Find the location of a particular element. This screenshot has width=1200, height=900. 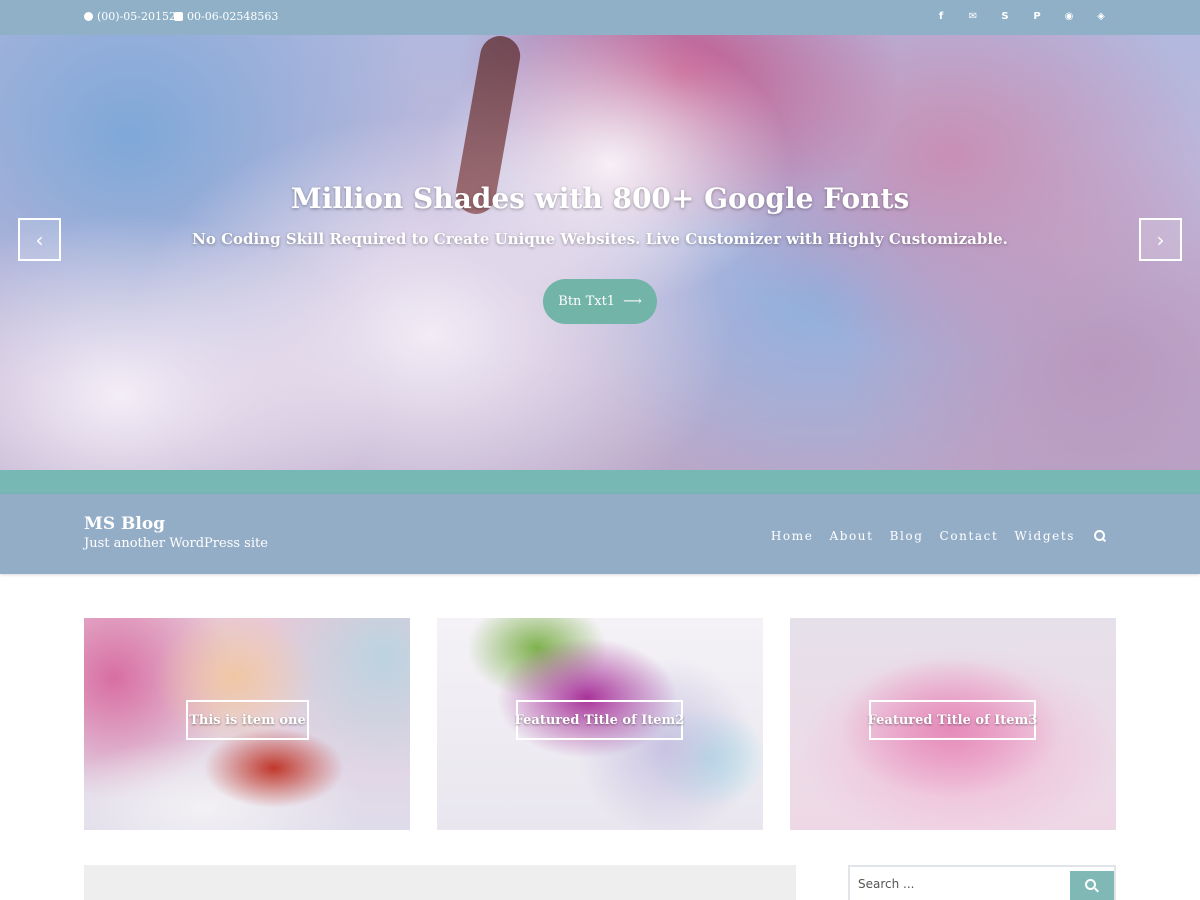

codepen-icon: ◈ is located at coordinates (1101, 16).